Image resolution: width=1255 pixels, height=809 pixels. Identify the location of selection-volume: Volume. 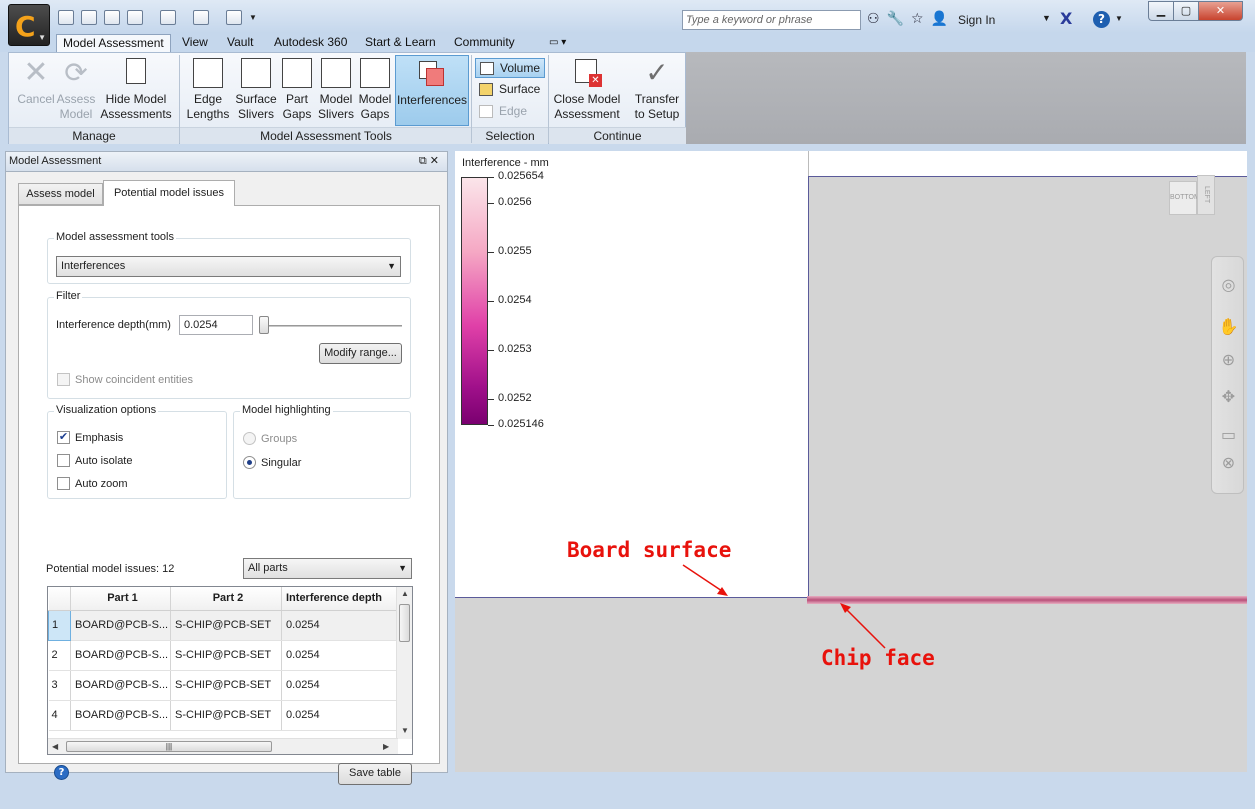
(510, 68).